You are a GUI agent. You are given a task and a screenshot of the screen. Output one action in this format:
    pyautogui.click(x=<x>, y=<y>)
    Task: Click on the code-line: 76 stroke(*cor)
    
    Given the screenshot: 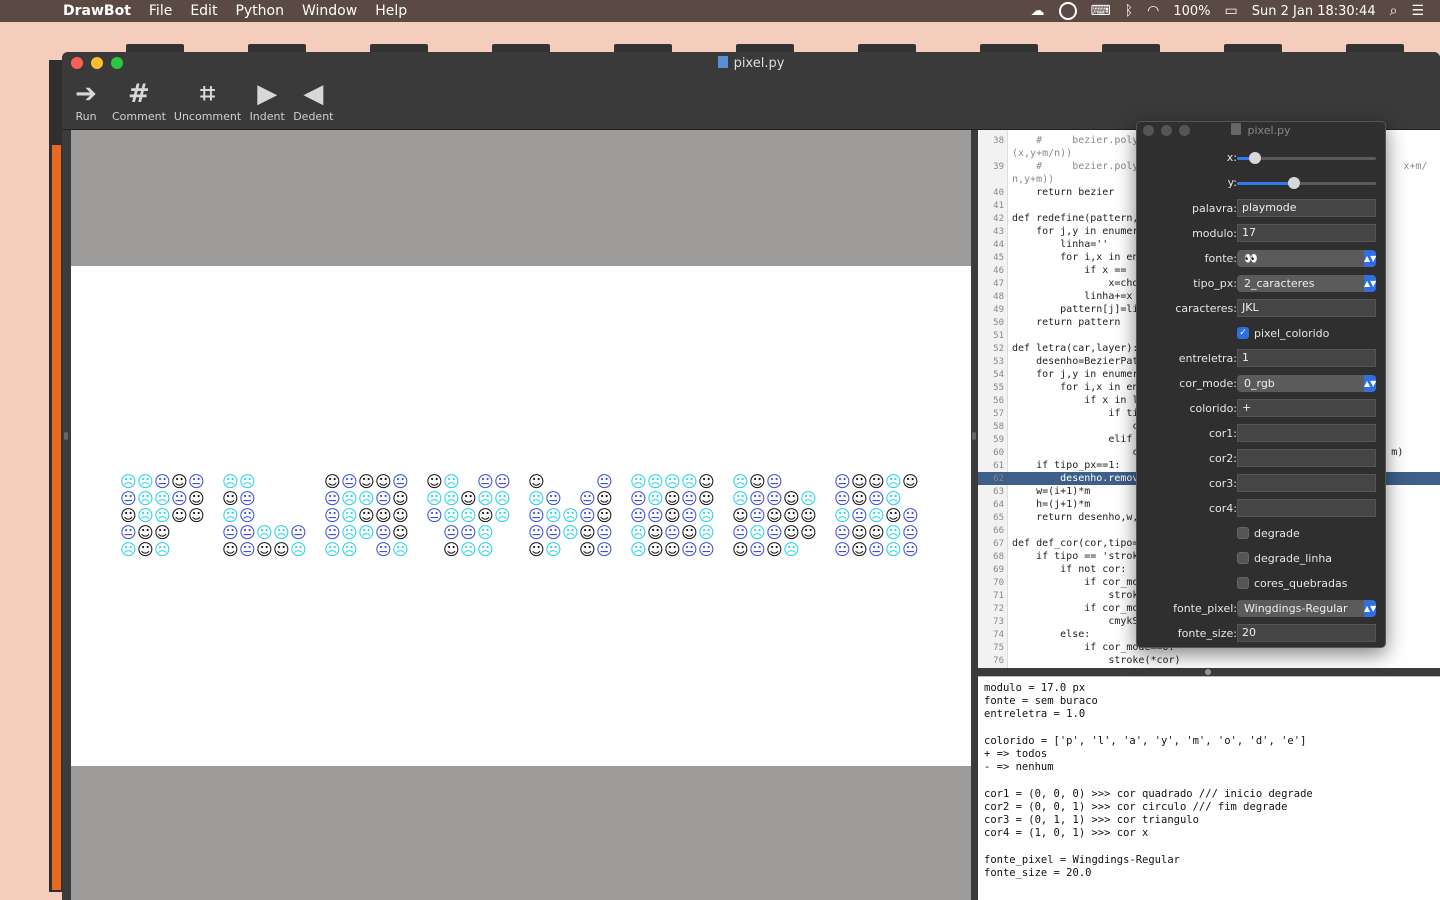 What is the action you would take?
    pyautogui.click(x=1209, y=660)
    